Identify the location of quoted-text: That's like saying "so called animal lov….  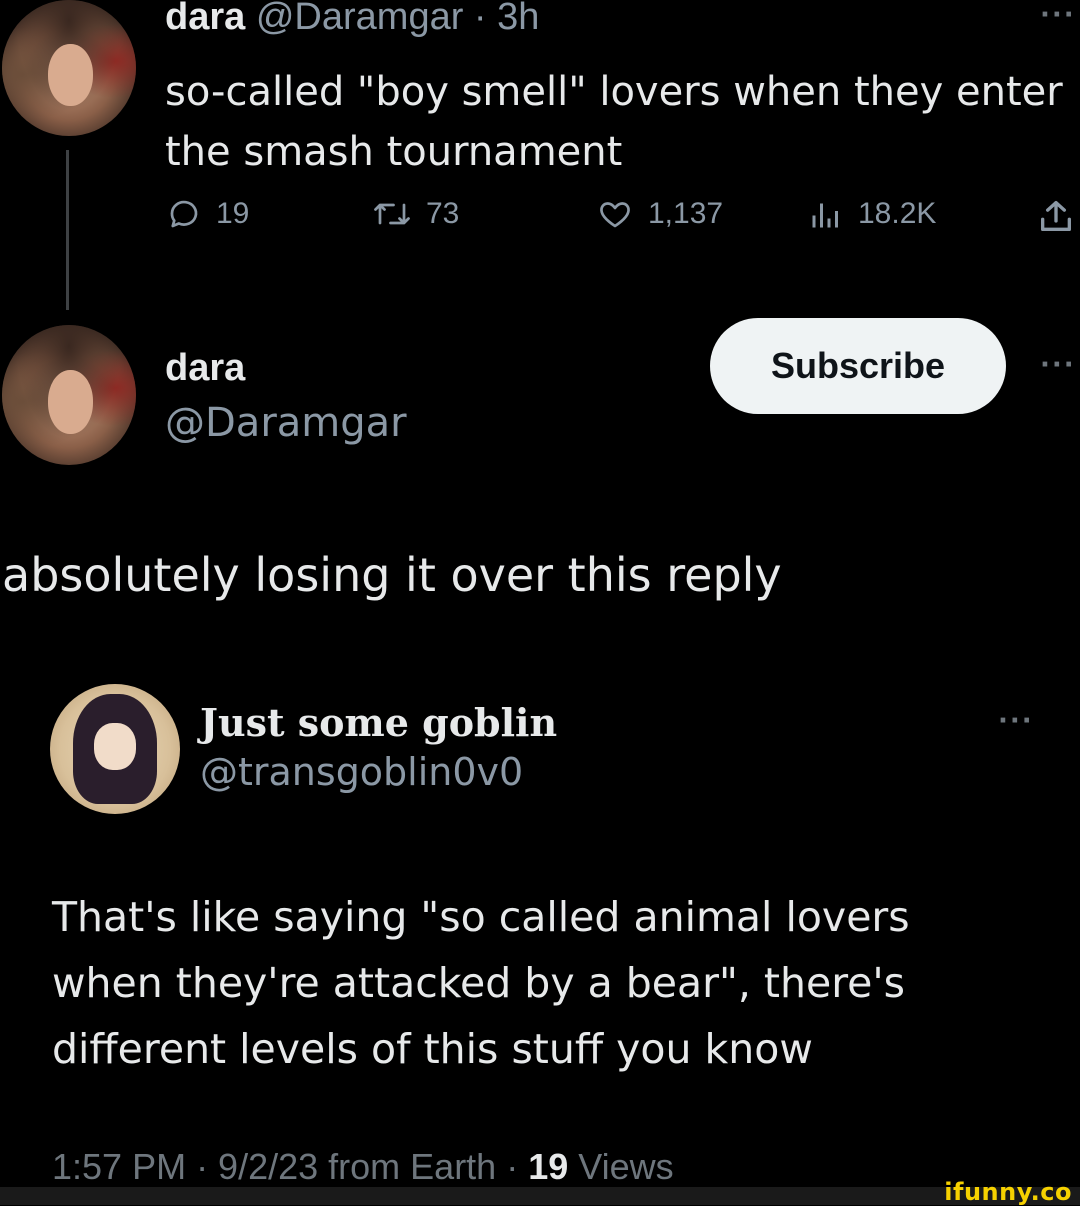
(481, 983).